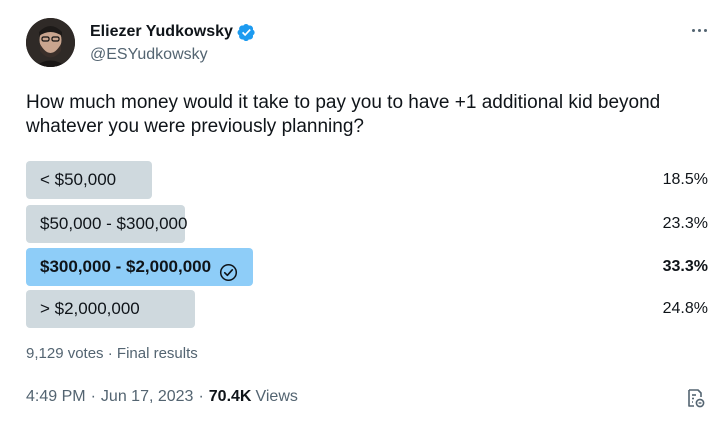 The width and height of the screenshot is (727, 421). I want to click on poll-vote-count: 9,129 votes, so click(65, 353).